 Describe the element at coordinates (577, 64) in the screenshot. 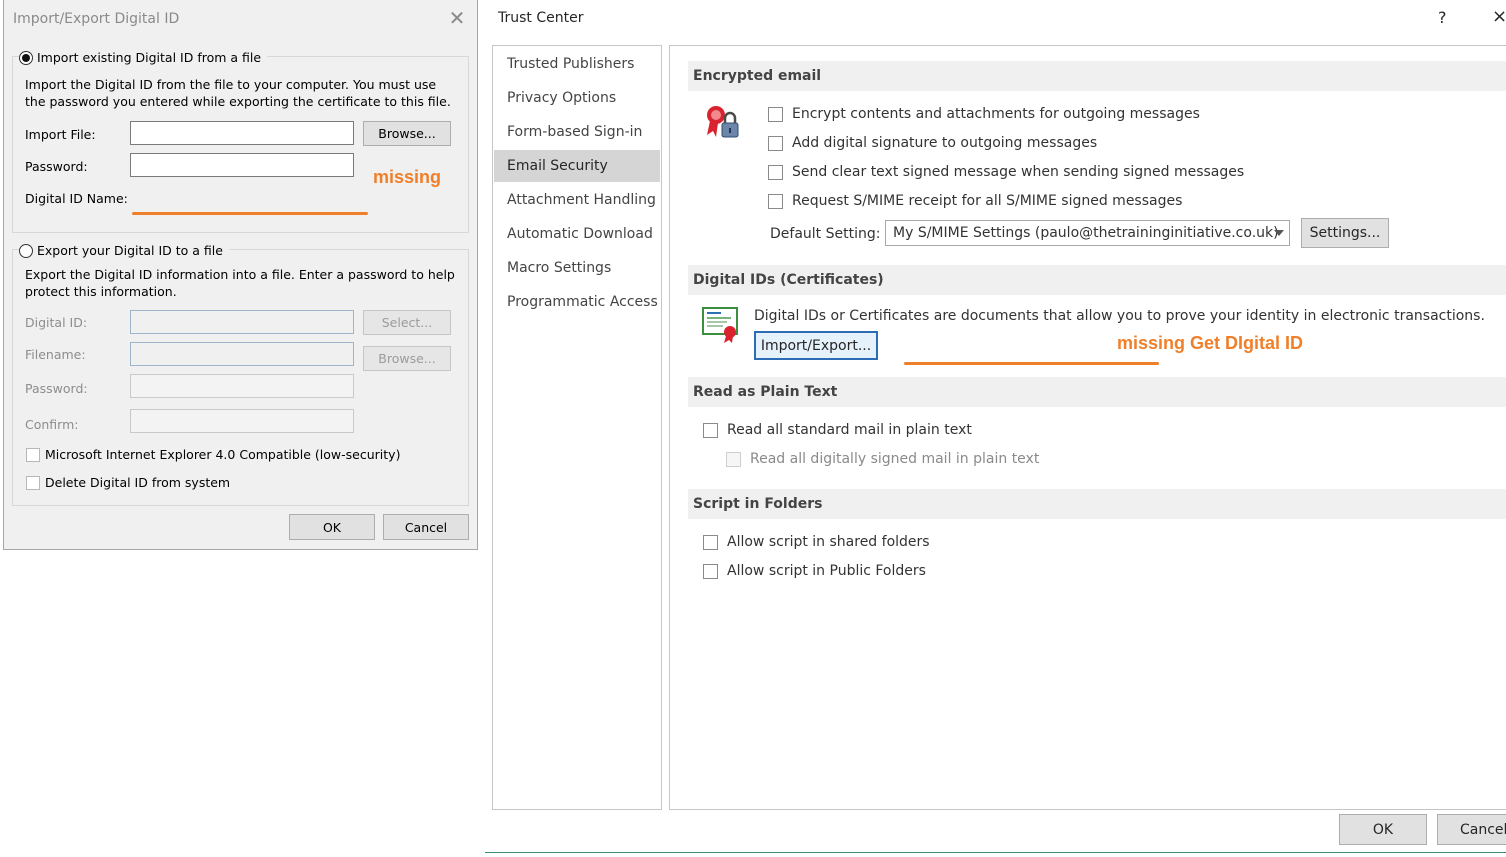

I see `nav-trusted-publishers: Trusted Publishers` at that location.